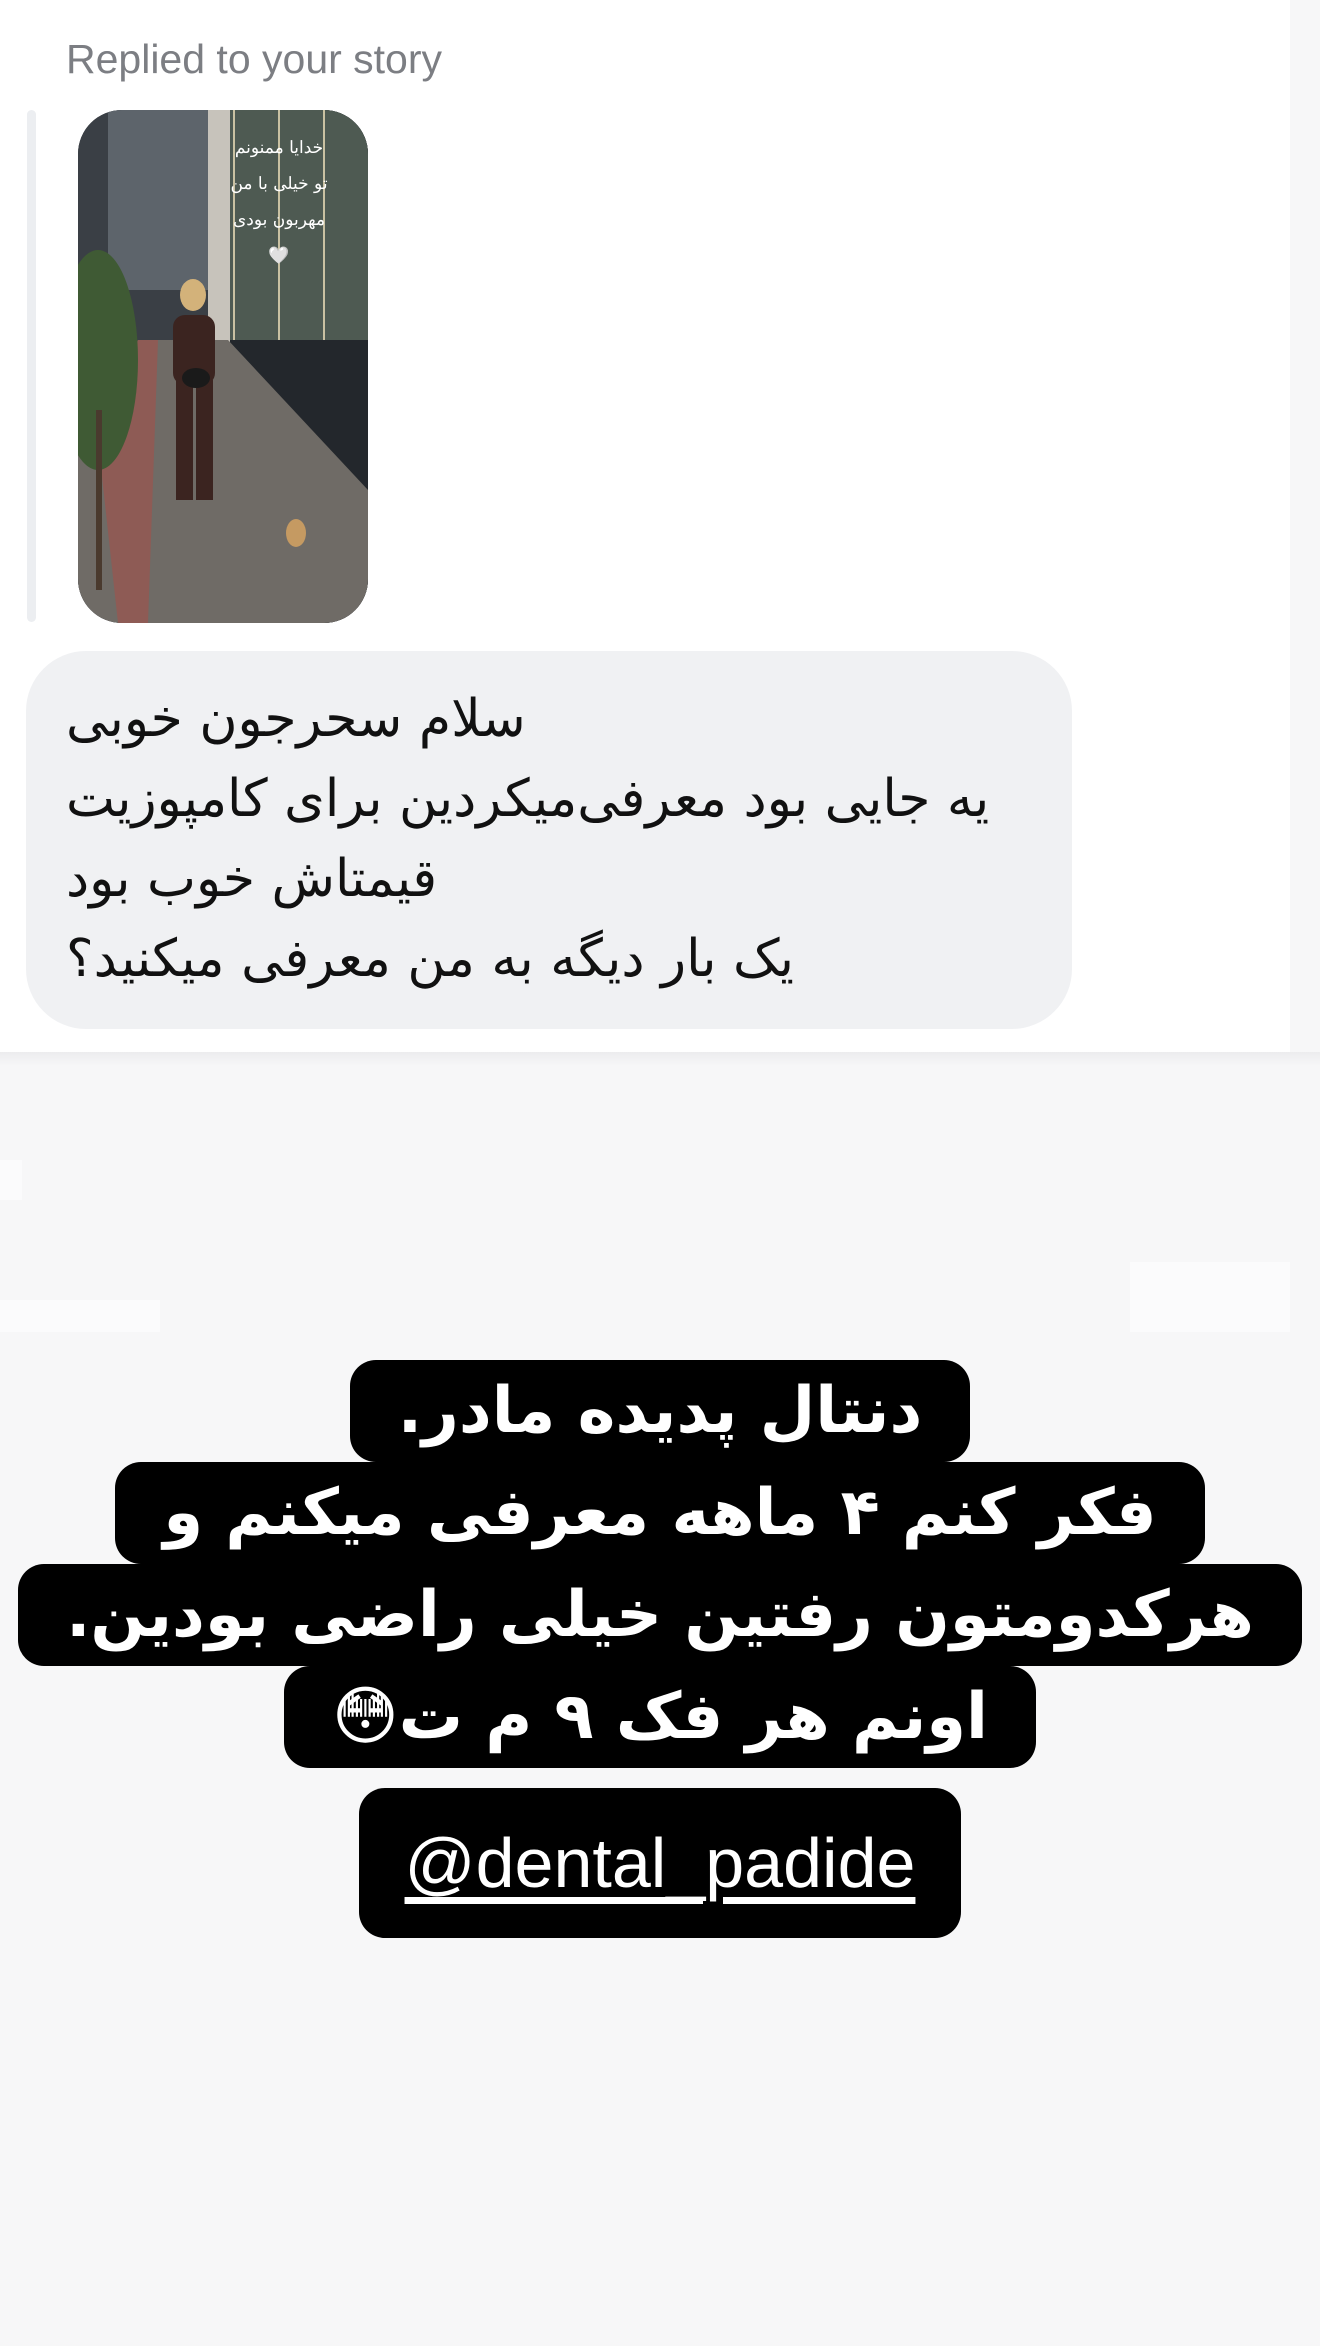 The height and width of the screenshot is (2346, 1320). What do you see at coordinates (279, 148) in the screenshot?
I see `story-overlay-line: خدایا ممنونم` at bounding box center [279, 148].